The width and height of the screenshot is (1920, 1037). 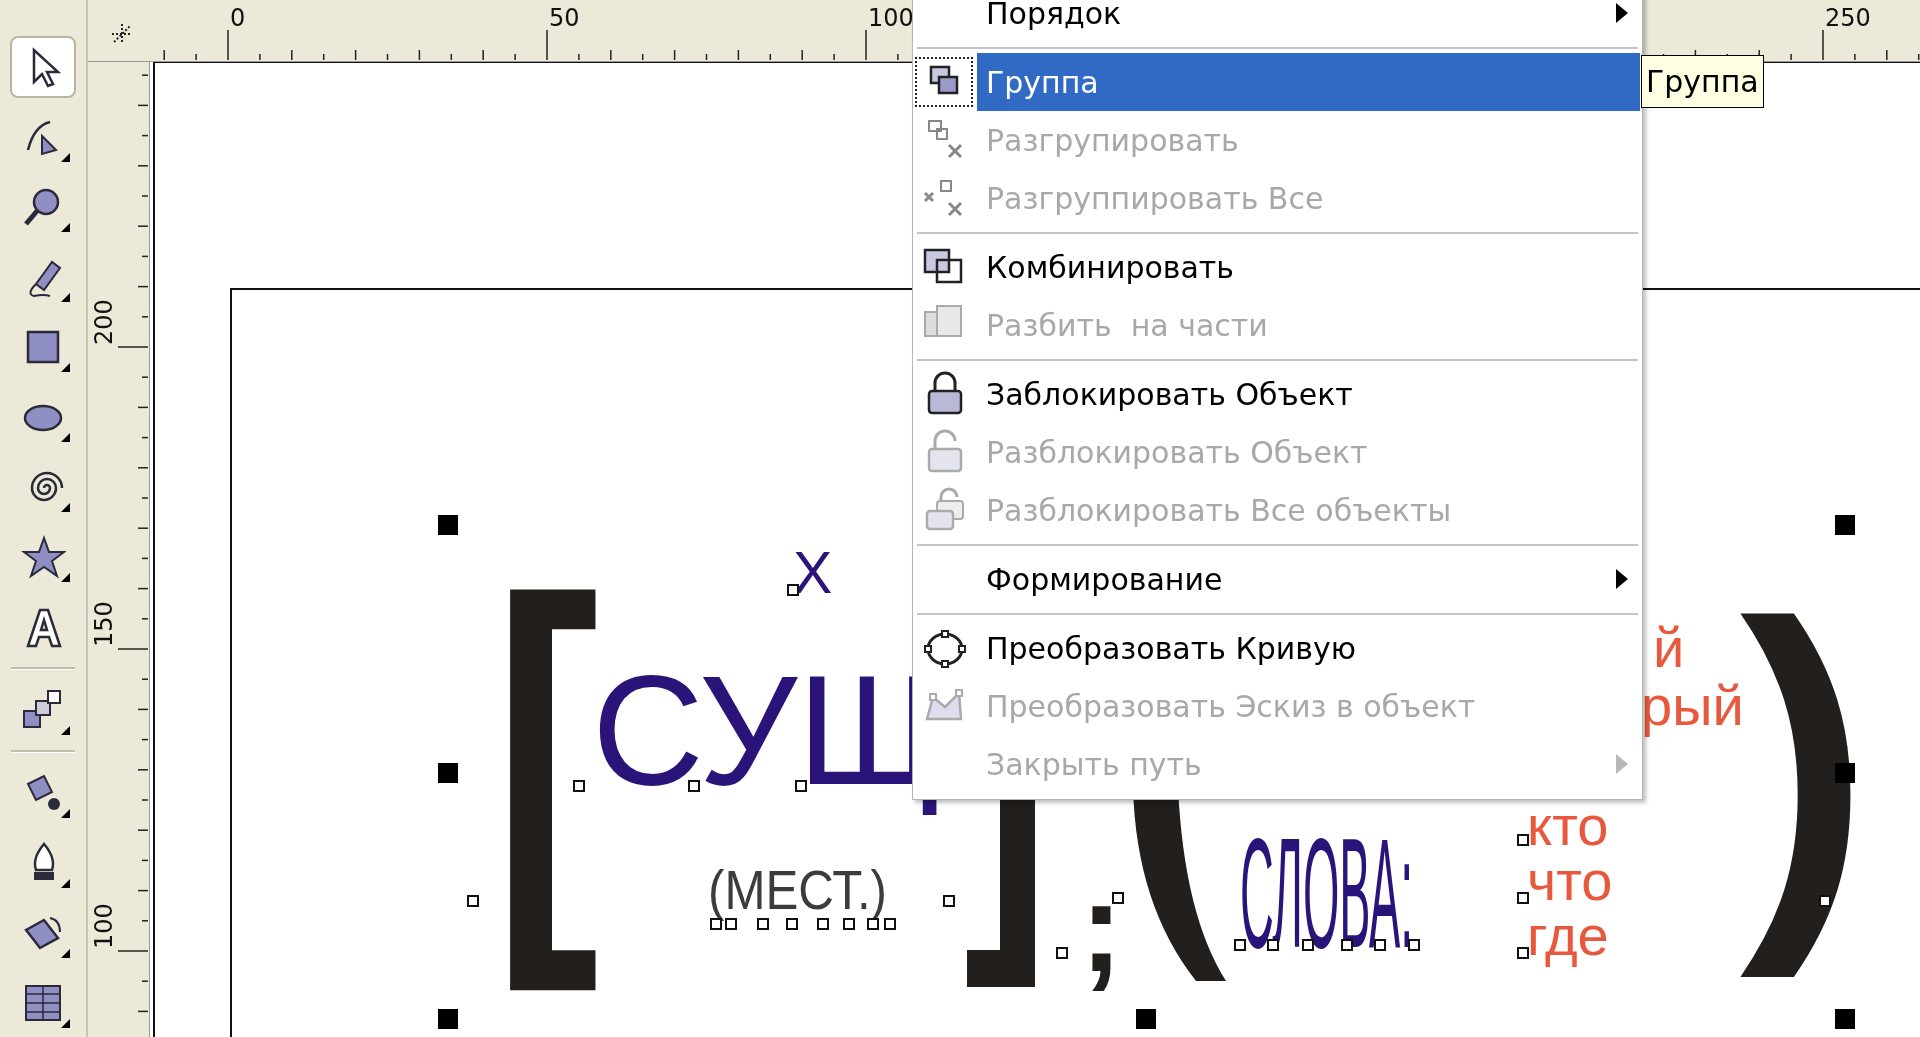 What do you see at coordinates (564, 18) in the screenshot?
I see `ruler-label: 50` at bounding box center [564, 18].